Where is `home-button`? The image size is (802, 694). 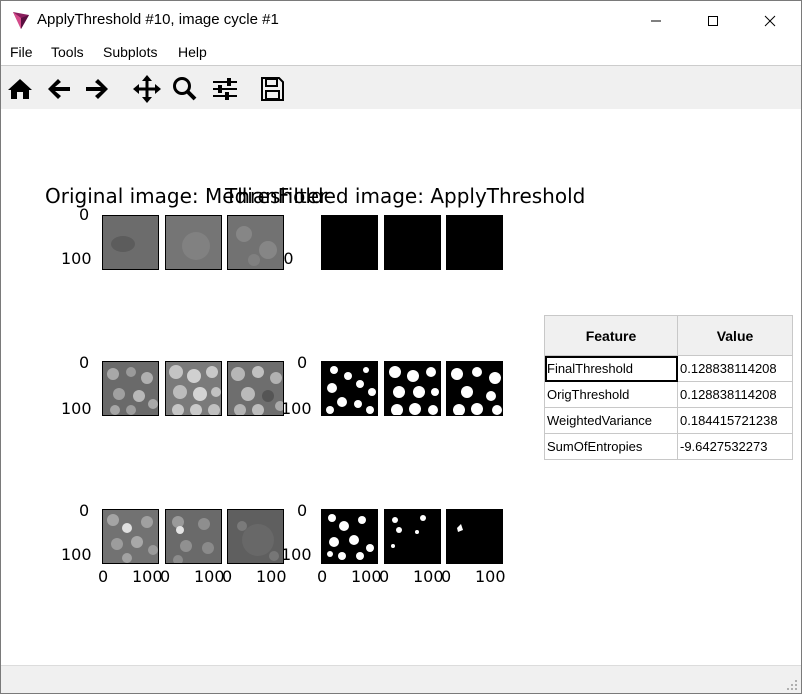 home-button is located at coordinates (20, 89).